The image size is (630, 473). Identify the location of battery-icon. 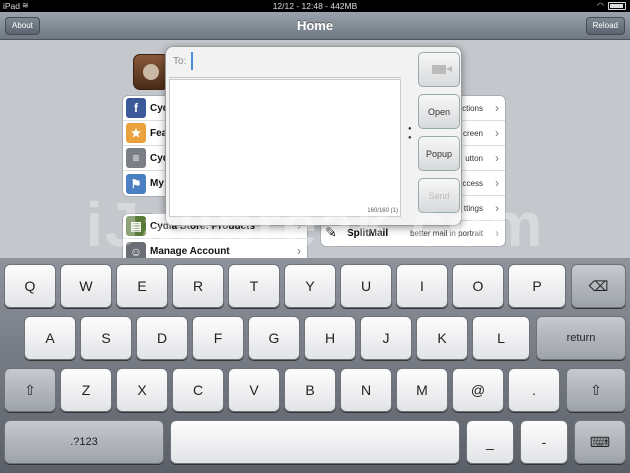
(617, 5).